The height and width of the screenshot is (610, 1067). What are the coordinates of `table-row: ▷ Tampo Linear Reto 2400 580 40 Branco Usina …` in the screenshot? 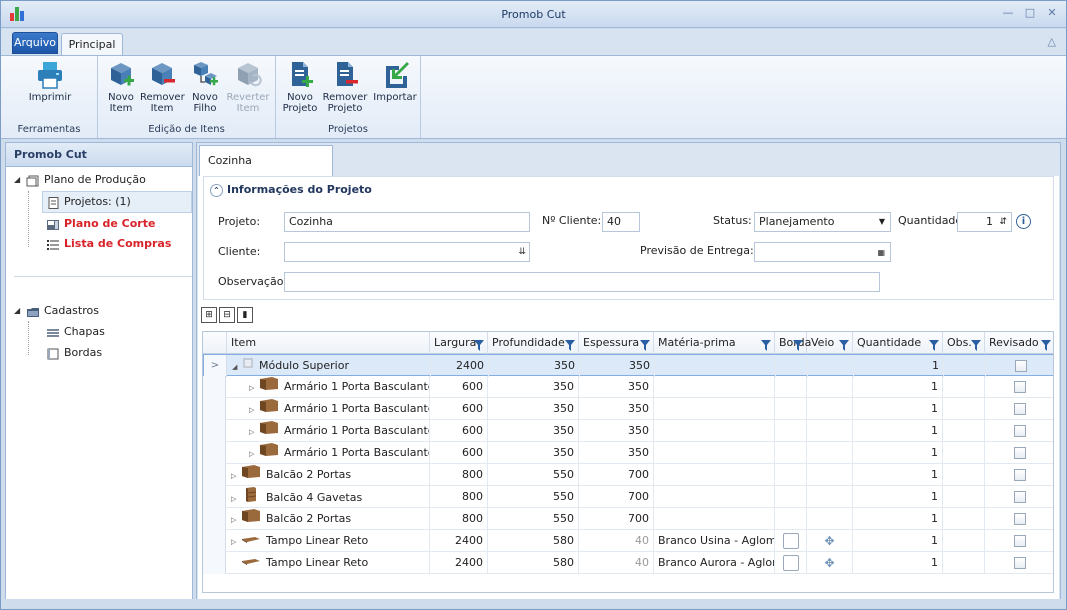 It's located at (628, 541).